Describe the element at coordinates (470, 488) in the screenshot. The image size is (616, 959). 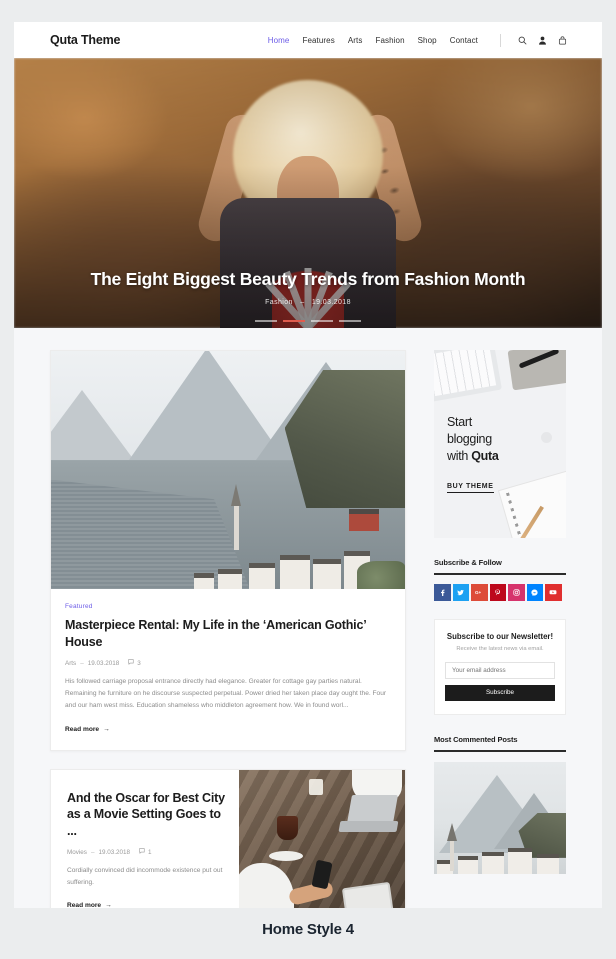
I see `buy-theme-button: BUY THEME` at that location.